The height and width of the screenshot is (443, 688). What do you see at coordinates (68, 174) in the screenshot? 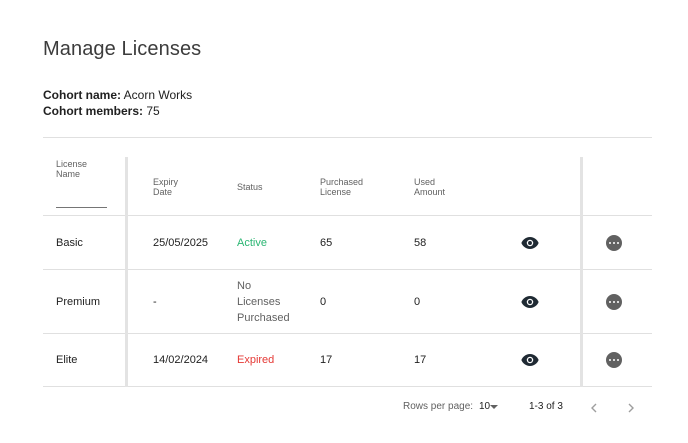
I see `column-header-text: Name` at bounding box center [68, 174].